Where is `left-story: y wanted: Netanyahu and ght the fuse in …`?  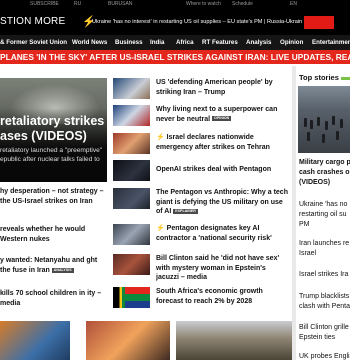 left-story: y wanted: Netanyahu and ght the fuse in … is located at coordinates (52, 266).